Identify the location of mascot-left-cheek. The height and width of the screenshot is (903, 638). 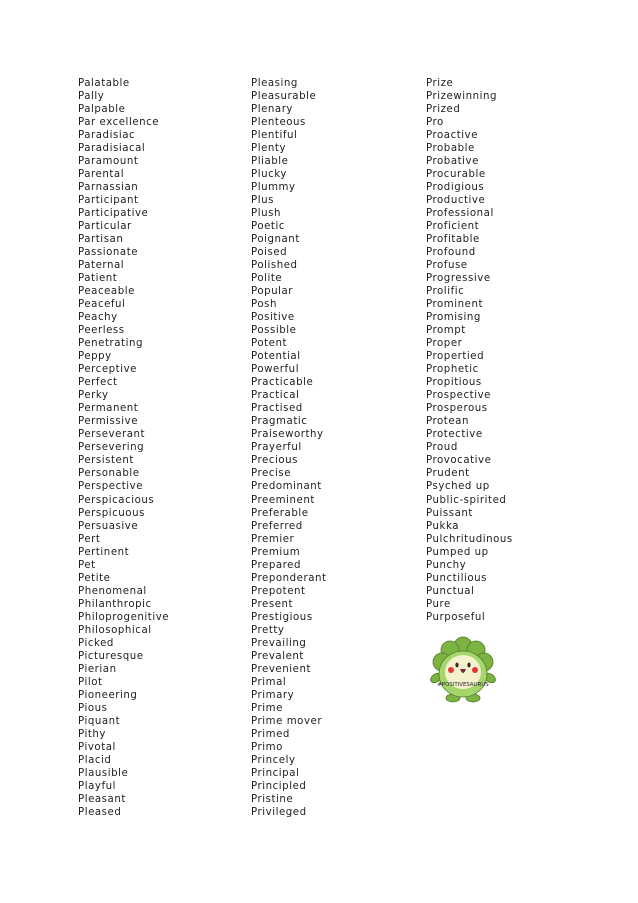
(451, 670).